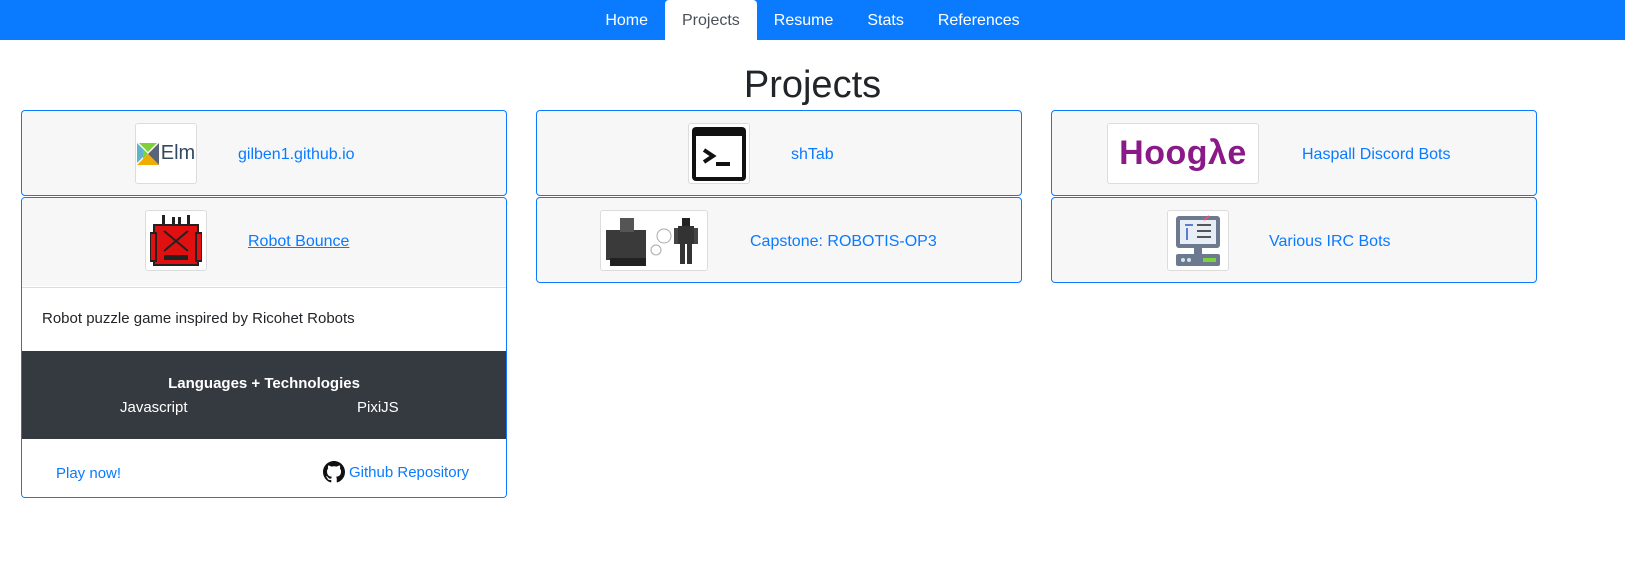 Image resolution: width=1625 pixels, height=561 pixels. I want to click on robots-photo-icon, so click(654, 240).